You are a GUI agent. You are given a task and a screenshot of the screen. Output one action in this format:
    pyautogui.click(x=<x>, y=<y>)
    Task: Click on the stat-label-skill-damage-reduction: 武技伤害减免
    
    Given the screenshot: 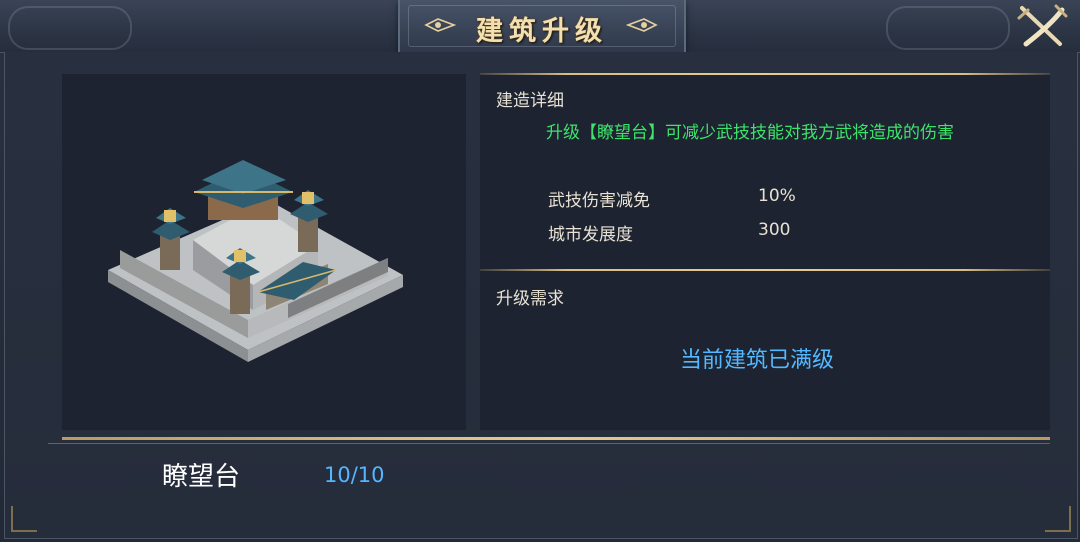 What is the action you would take?
    pyautogui.click(x=599, y=201)
    